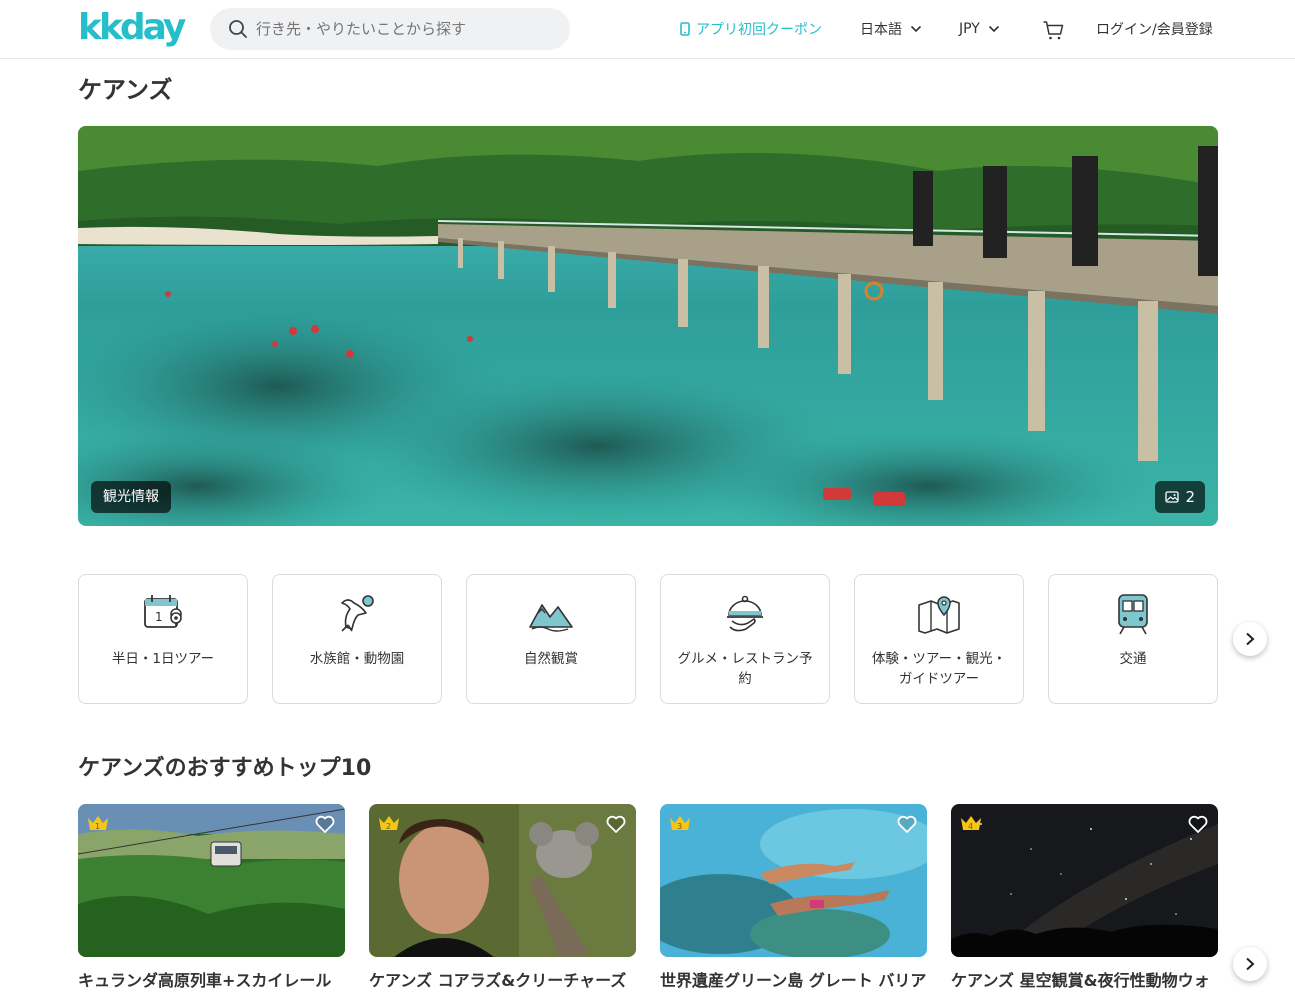  I want to click on language-selector: 日本語, so click(891, 29).